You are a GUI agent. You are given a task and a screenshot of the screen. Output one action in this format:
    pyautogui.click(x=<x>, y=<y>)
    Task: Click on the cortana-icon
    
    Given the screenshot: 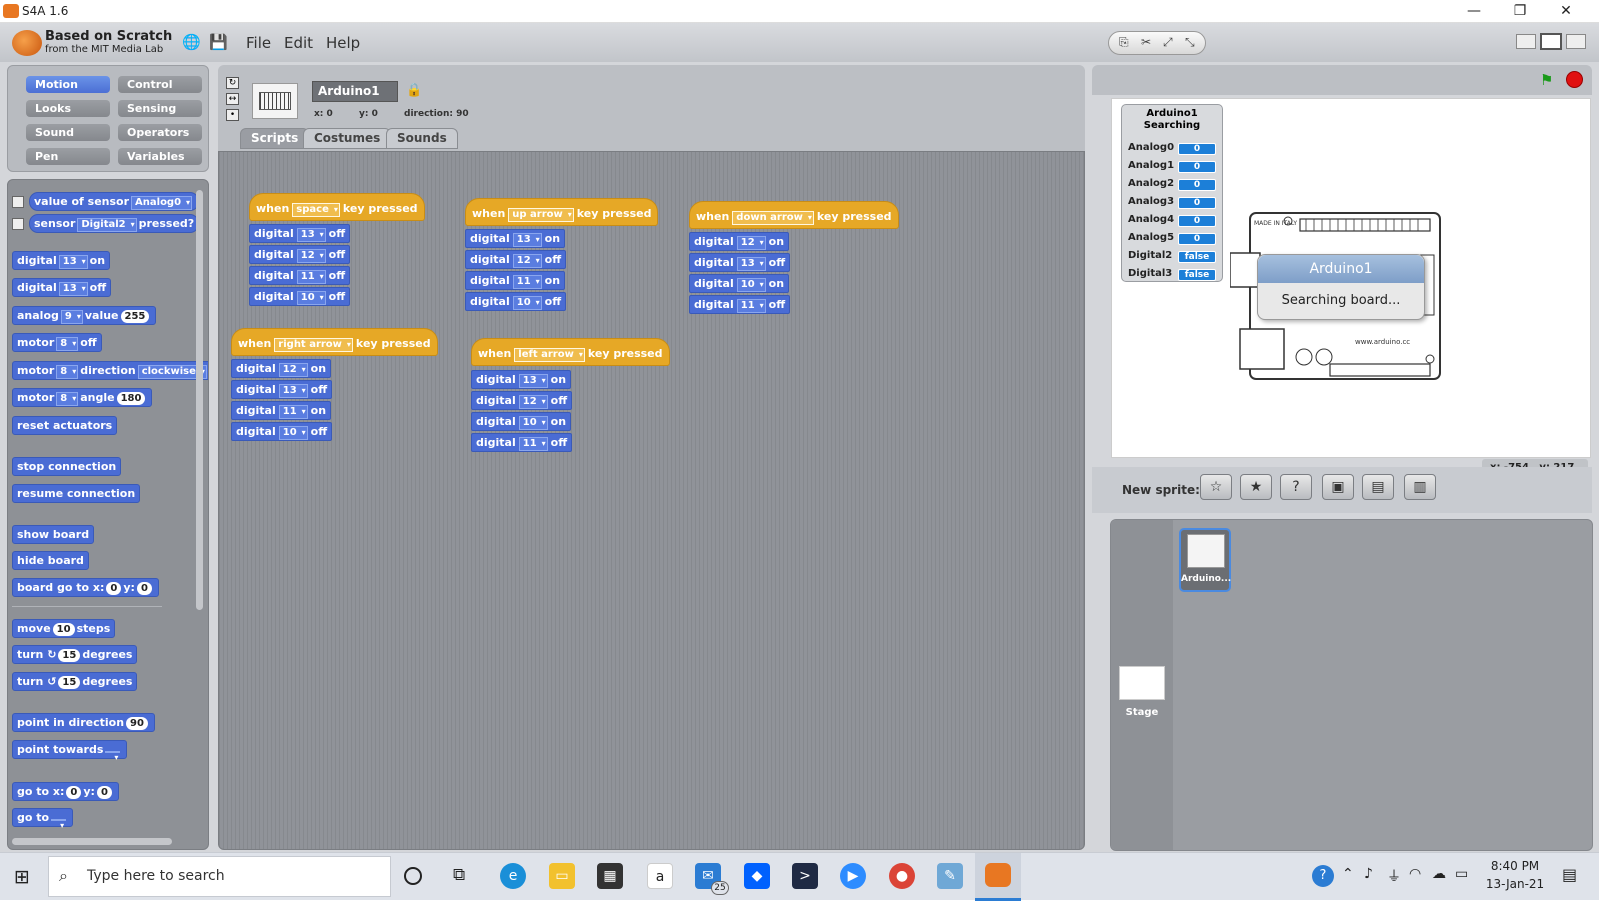 What is the action you would take?
    pyautogui.click(x=413, y=876)
    